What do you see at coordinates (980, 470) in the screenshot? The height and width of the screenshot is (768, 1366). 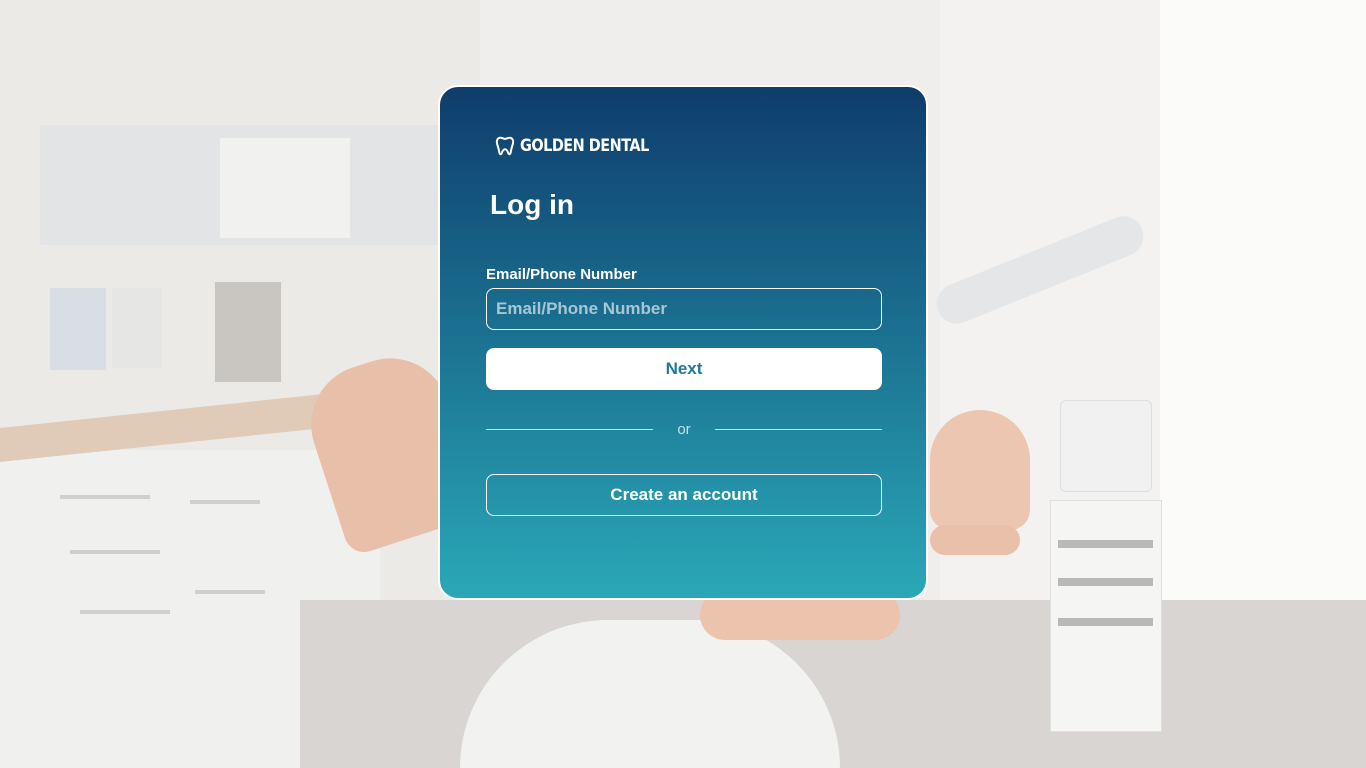 I see `background-stool` at bounding box center [980, 470].